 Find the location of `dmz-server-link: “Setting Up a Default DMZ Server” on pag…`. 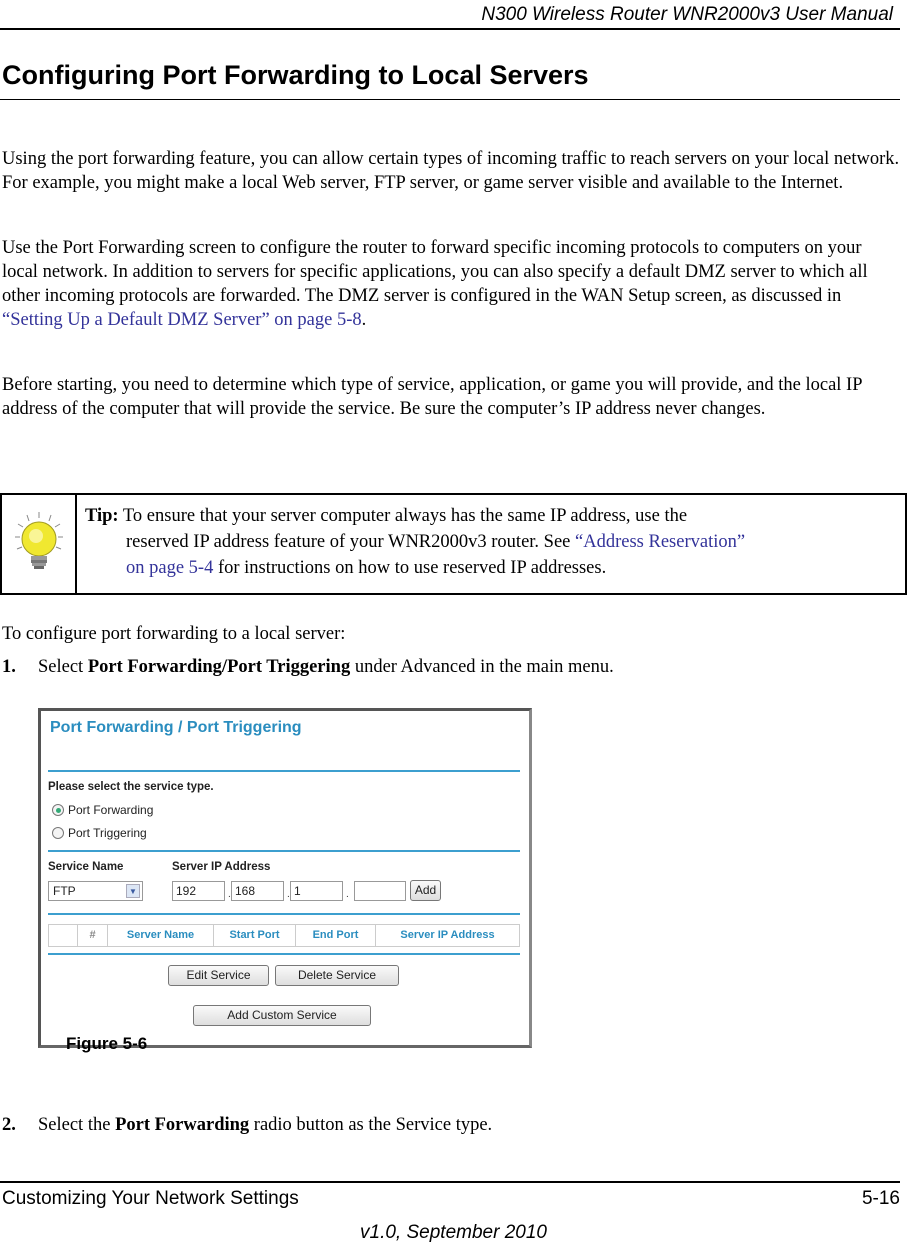

dmz-server-link: “Setting Up a Default DMZ Server” on pag… is located at coordinates (182, 320).